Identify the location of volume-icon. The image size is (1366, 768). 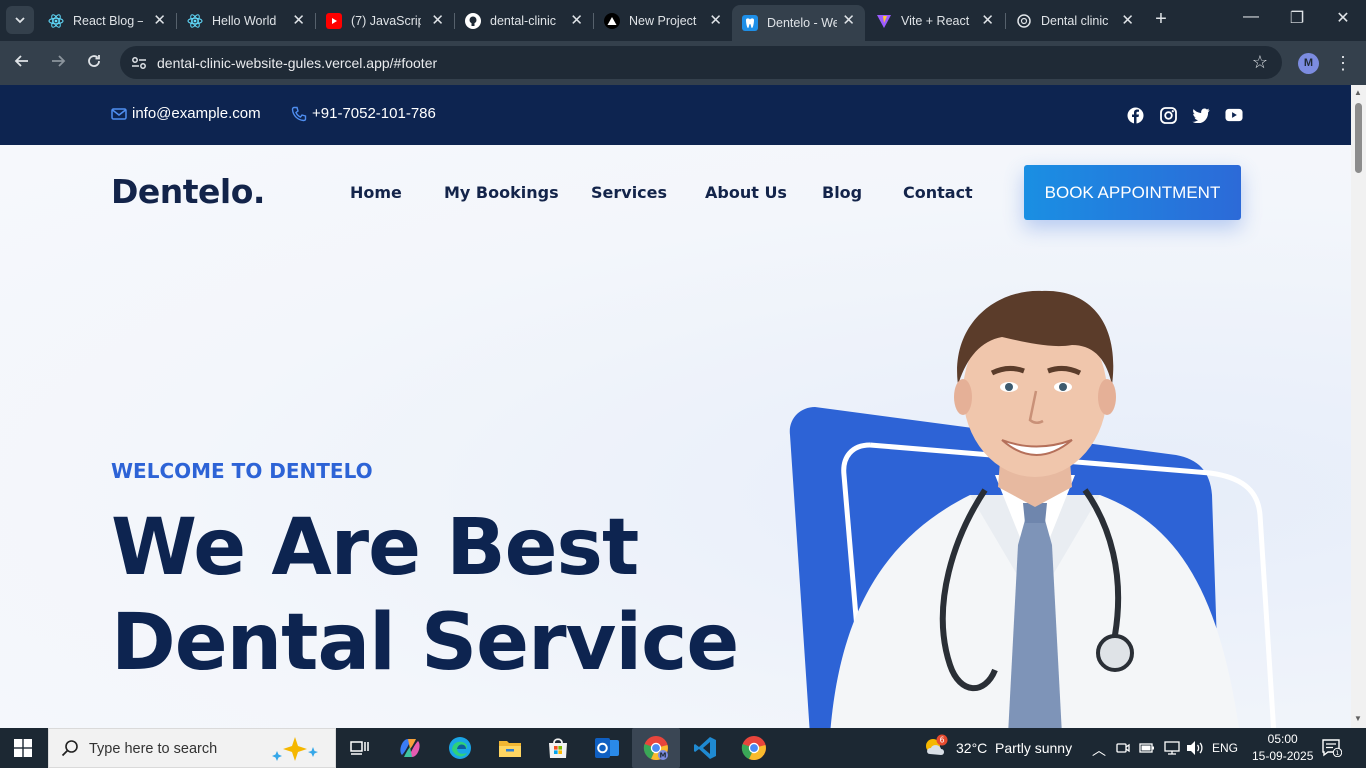
(1195, 748).